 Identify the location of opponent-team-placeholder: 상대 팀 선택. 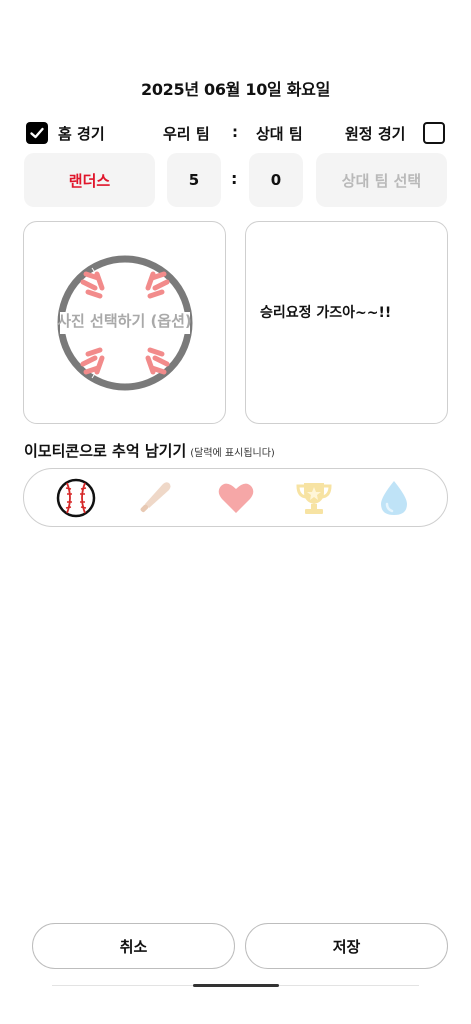
(381, 180).